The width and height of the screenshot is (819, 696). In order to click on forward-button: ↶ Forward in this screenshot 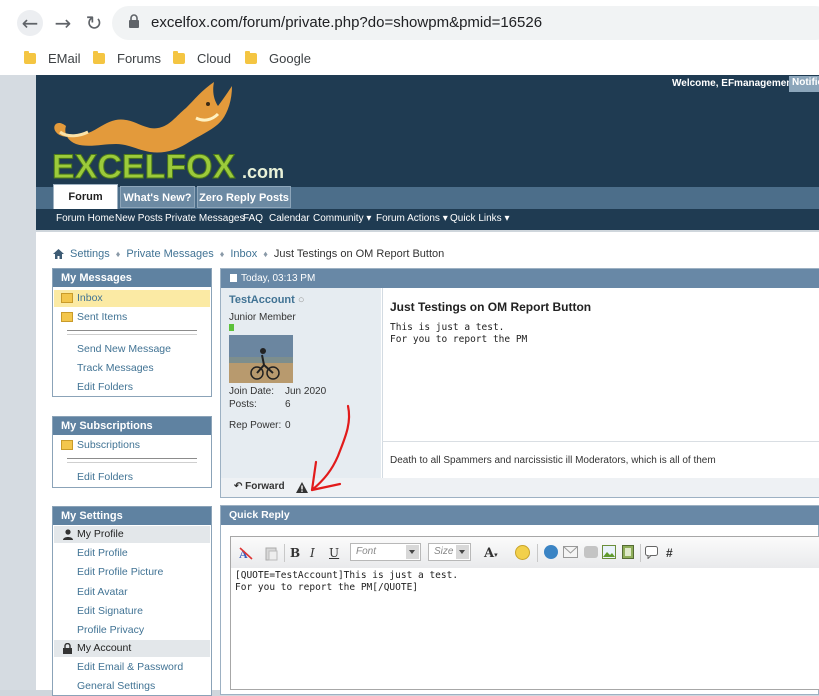, I will do `click(259, 486)`.